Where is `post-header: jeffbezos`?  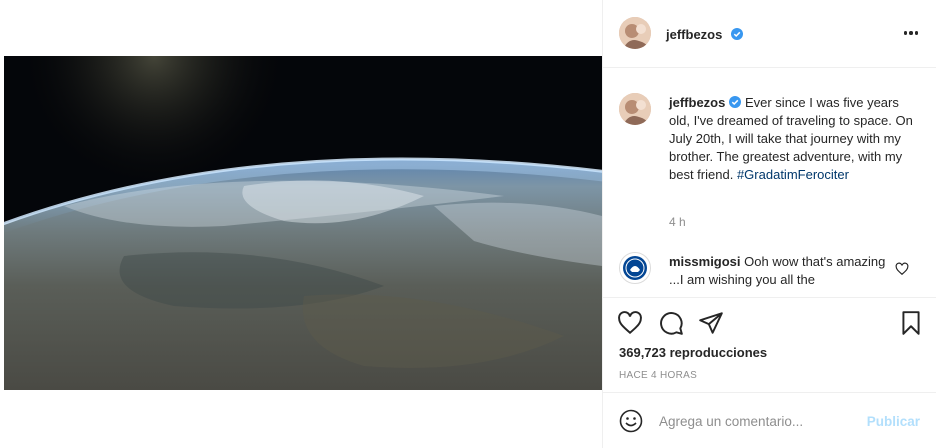 post-header: jeffbezos is located at coordinates (769, 34).